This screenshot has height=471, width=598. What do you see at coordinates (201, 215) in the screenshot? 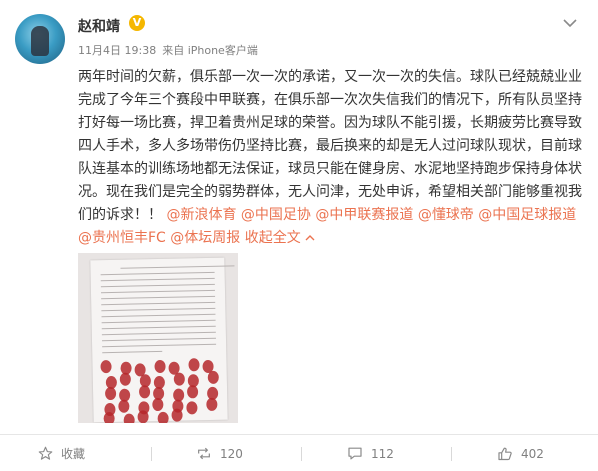
I see `mention-link: @新浪体育` at bounding box center [201, 215].